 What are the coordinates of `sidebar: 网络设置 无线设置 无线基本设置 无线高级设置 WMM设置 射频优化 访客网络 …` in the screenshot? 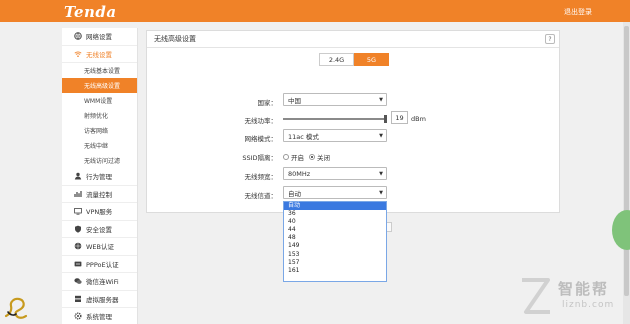 It's located at (100, 176).